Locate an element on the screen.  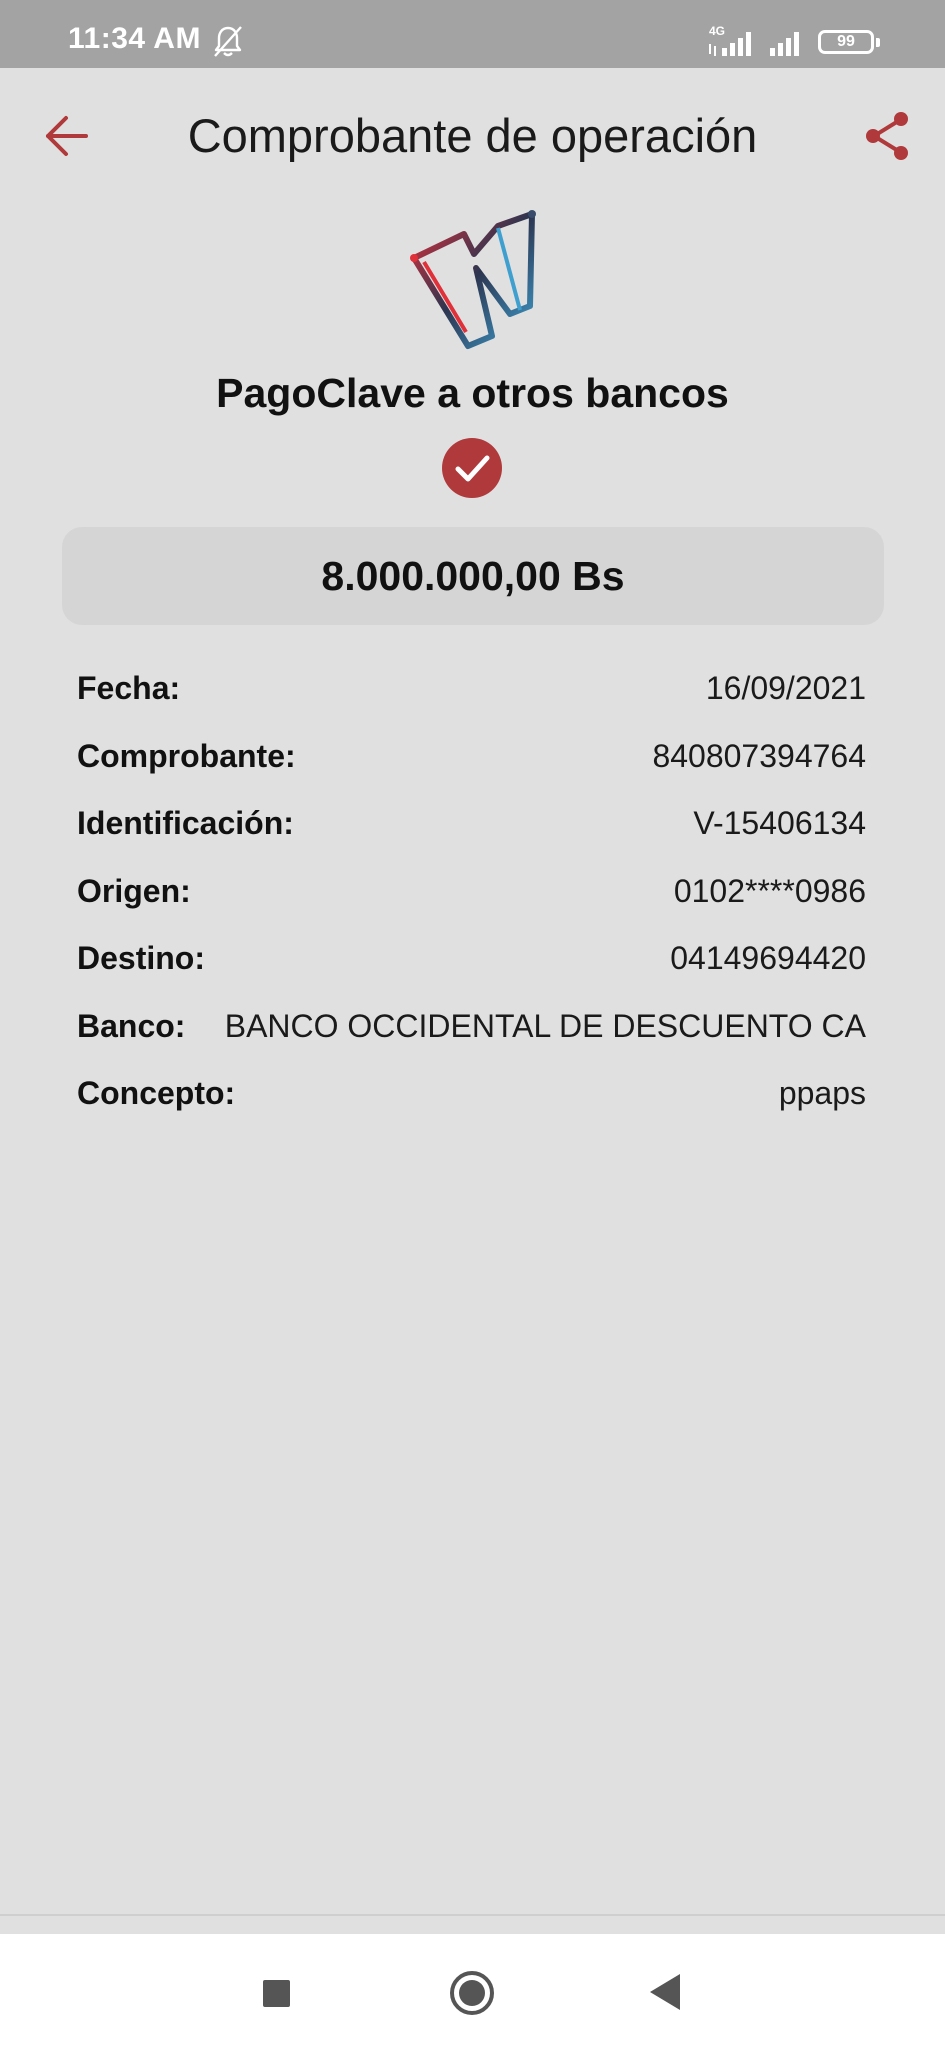
detail-row-origen: Origen: 0102****0986 is located at coordinates (471, 892).